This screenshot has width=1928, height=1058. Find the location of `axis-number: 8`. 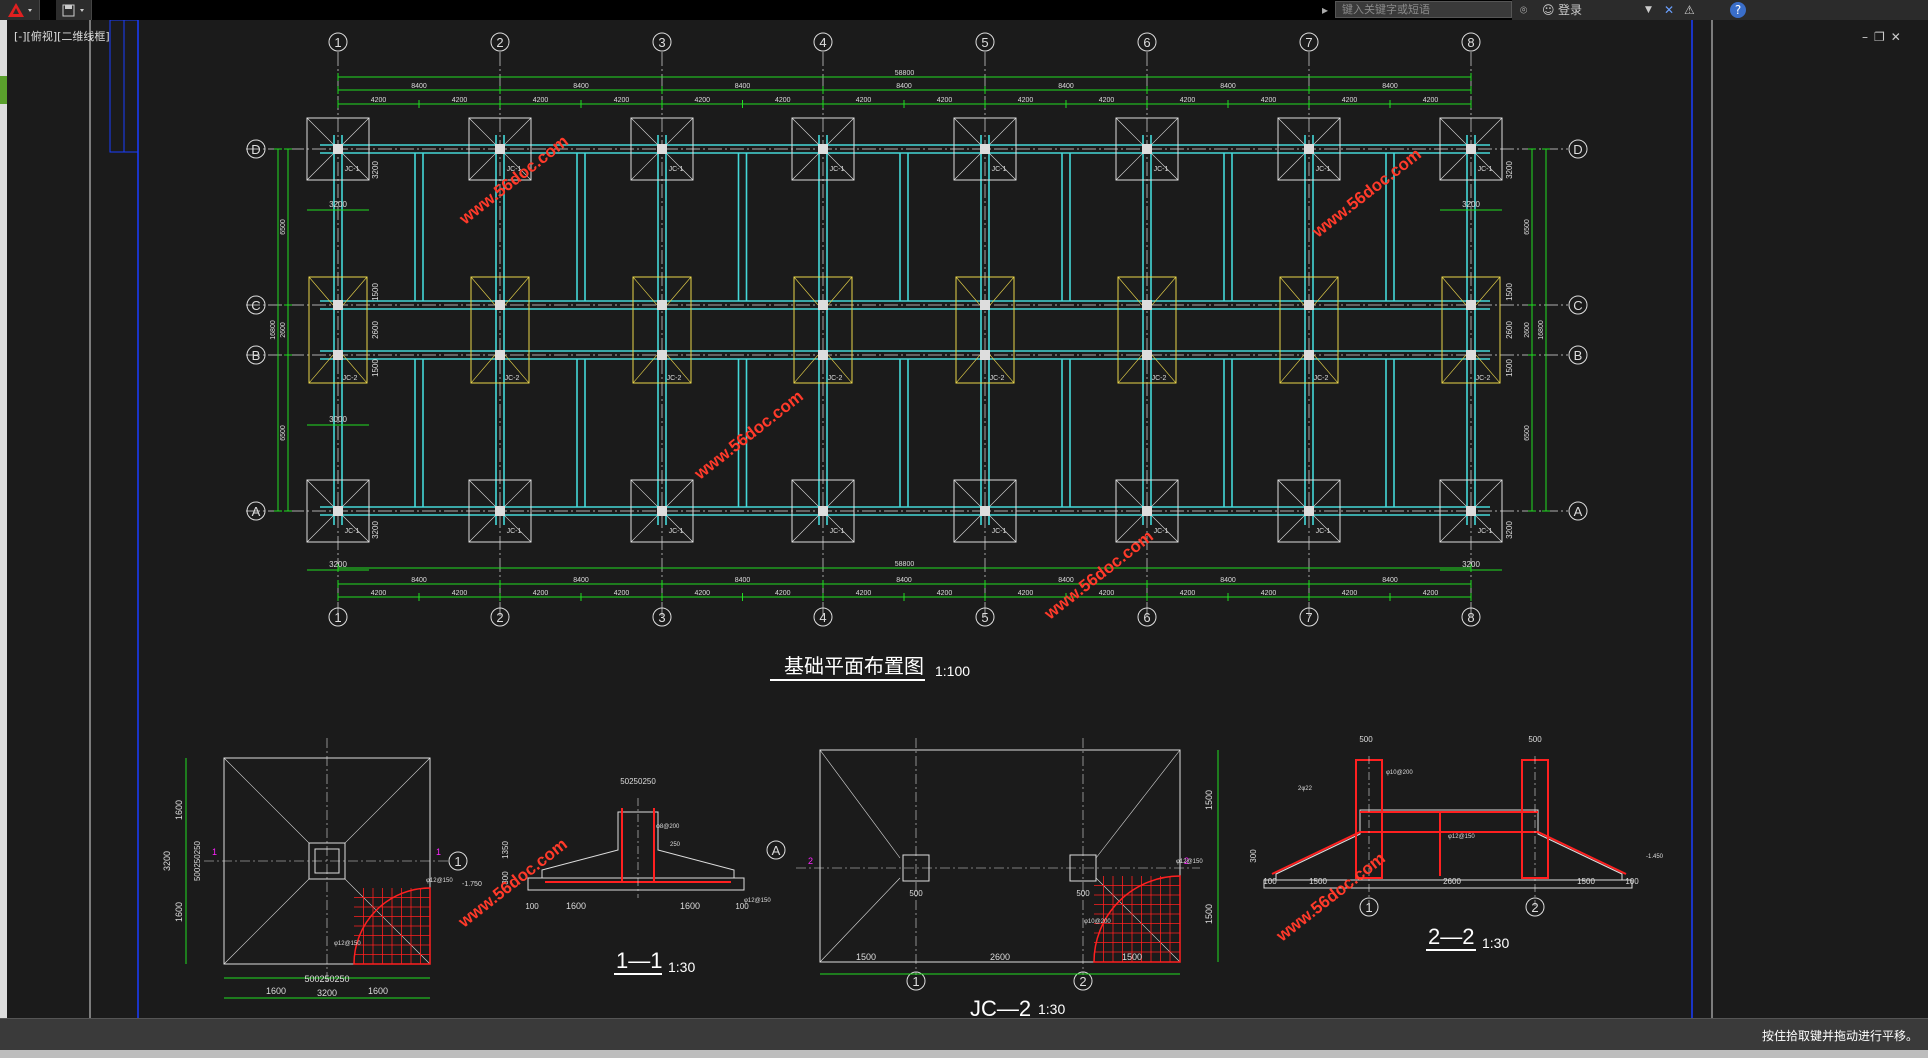

axis-number: 8 is located at coordinates (1470, 42).